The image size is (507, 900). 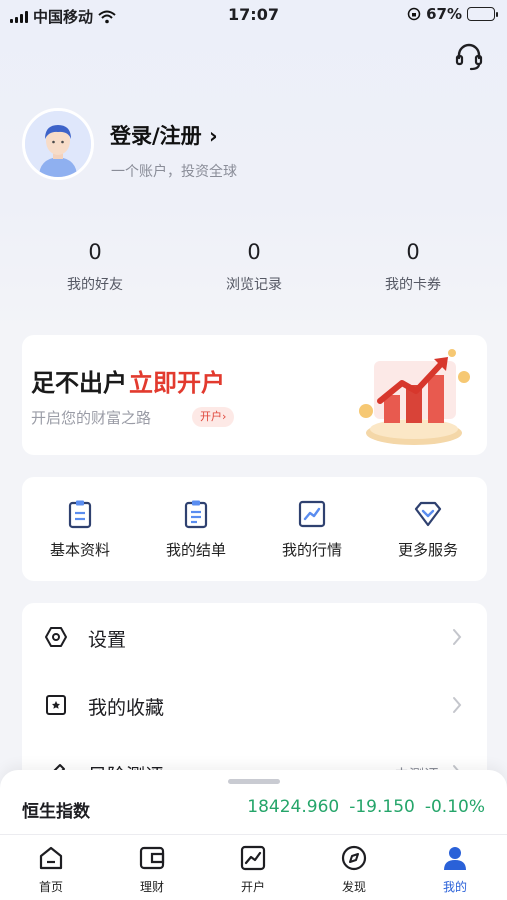 What do you see at coordinates (213, 417) in the screenshot?
I see `open-account-tag: 开户›` at bounding box center [213, 417].